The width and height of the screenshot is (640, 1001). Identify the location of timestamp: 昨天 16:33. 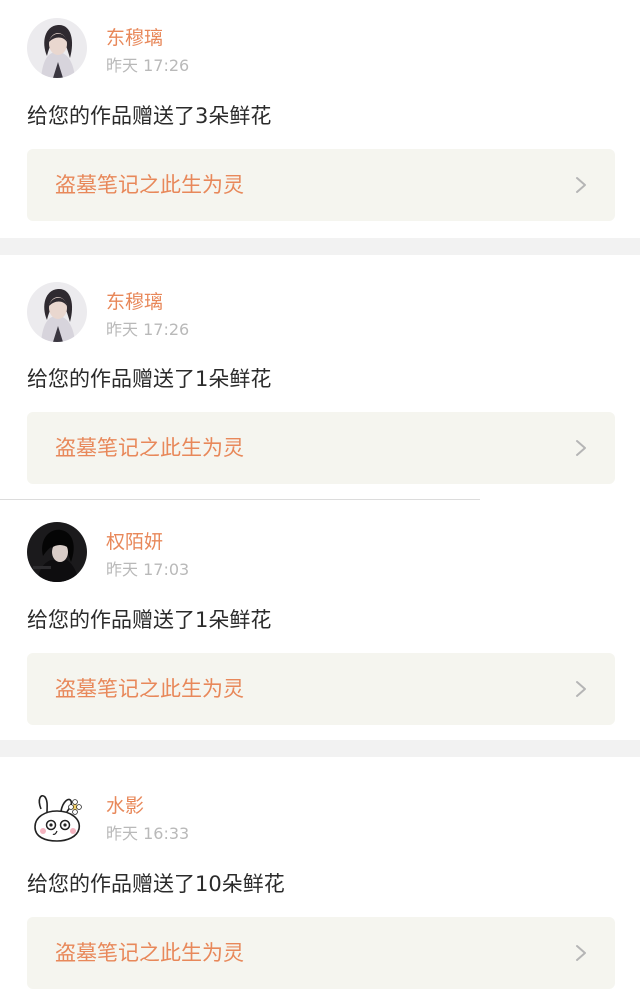
(148, 833).